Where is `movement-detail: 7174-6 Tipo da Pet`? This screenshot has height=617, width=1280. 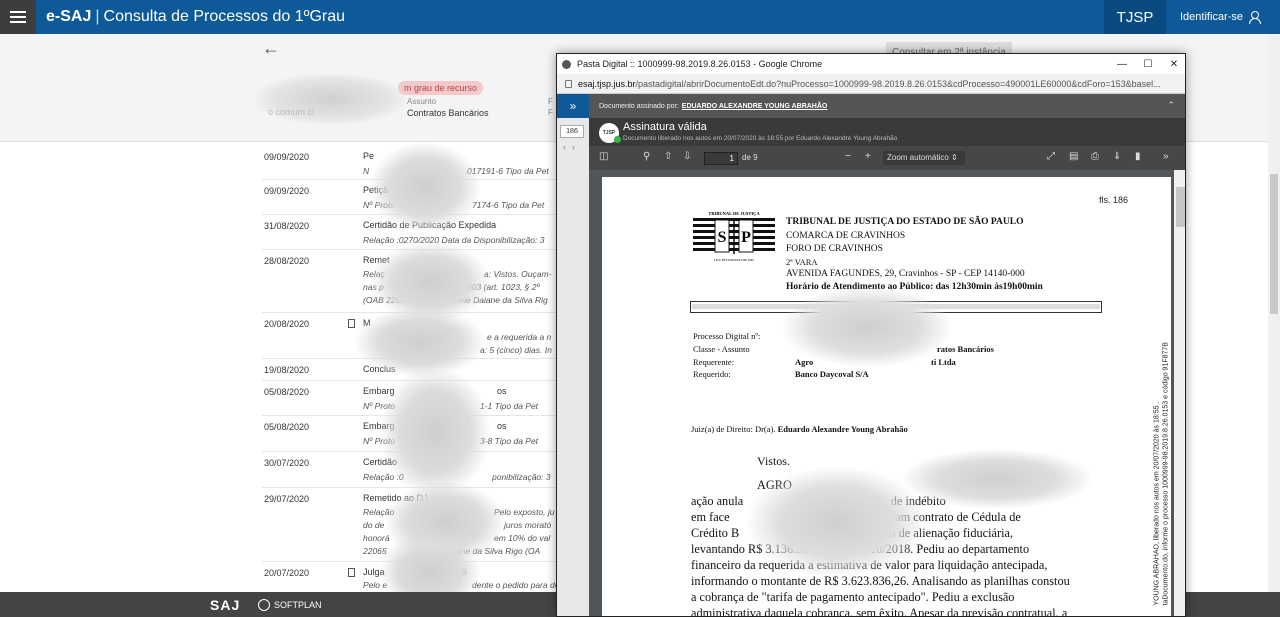
movement-detail: 7174-6 Tipo da Pet is located at coordinates (508, 205).